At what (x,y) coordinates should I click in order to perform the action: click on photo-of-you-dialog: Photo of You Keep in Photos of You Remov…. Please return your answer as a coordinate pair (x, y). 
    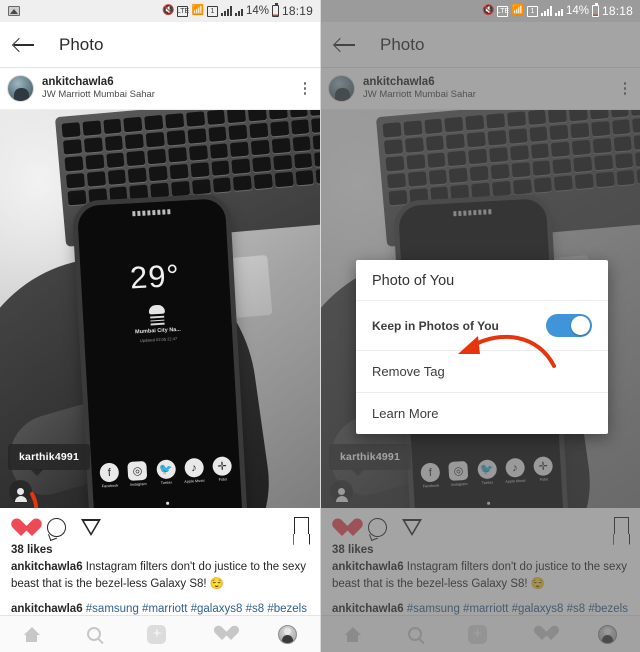
    Looking at the image, I should click on (482, 347).